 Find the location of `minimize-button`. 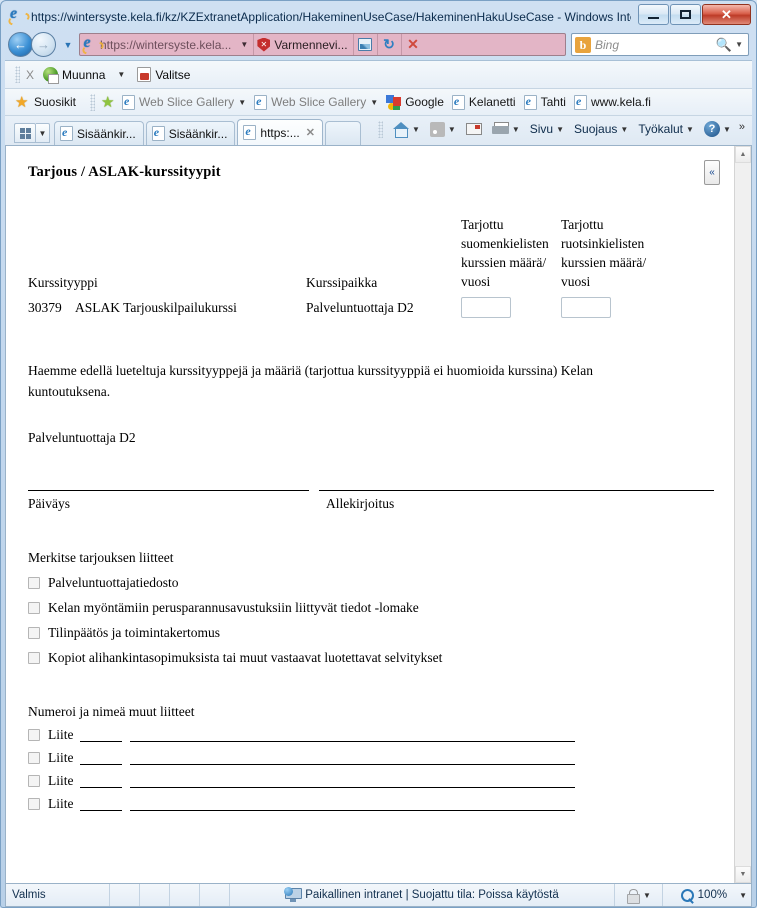

minimize-button is located at coordinates (653, 14).